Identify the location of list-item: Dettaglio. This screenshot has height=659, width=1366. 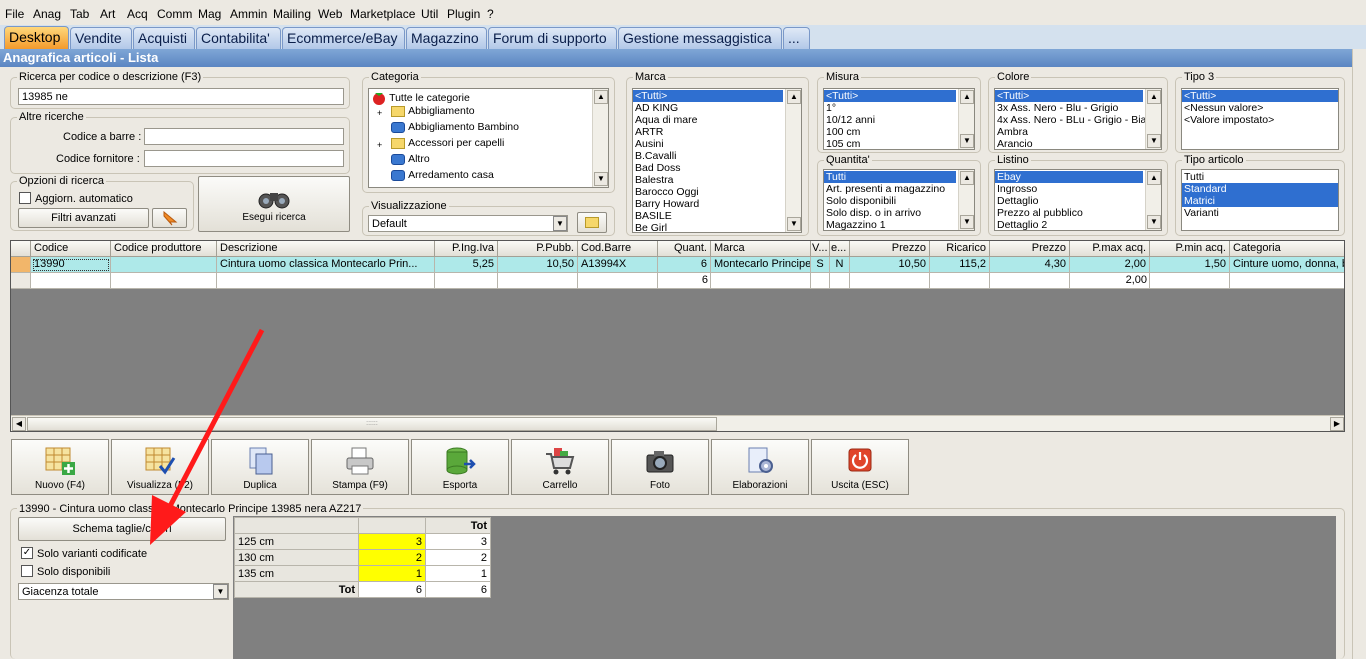
(1078, 201).